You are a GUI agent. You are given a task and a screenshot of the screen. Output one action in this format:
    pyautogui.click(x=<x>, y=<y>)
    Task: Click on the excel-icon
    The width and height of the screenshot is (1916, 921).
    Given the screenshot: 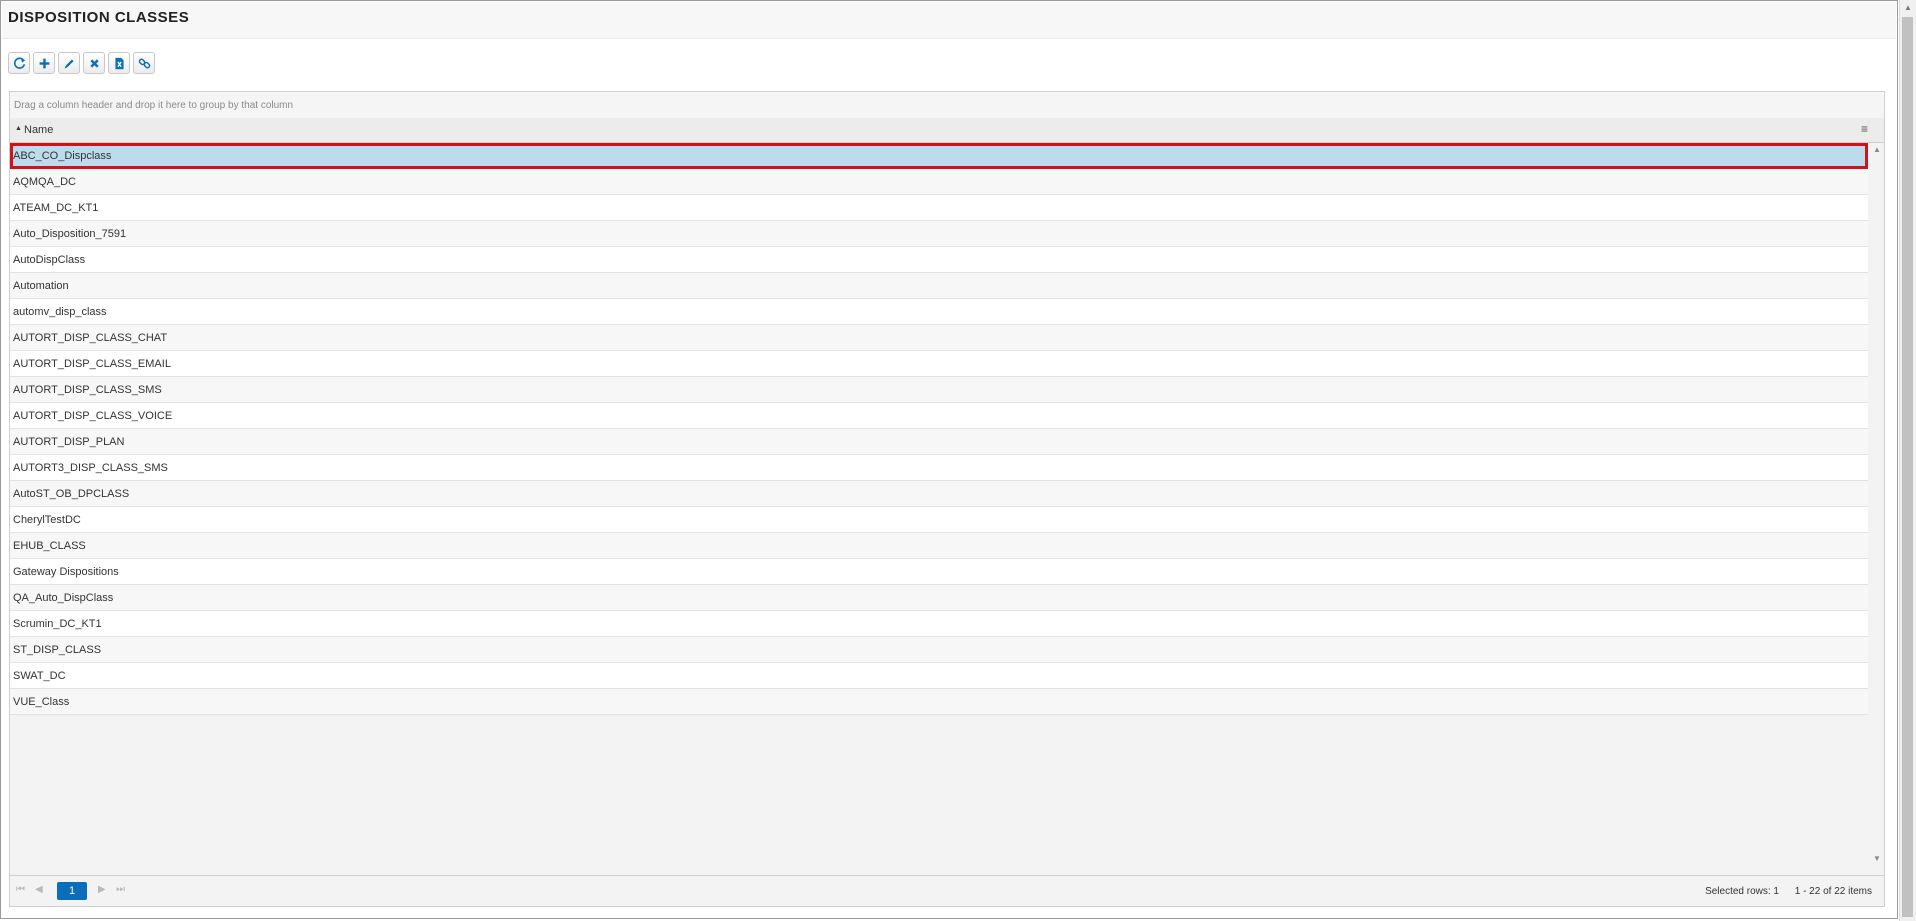 What is the action you would take?
    pyautogui.click(x=119, y=63)
    